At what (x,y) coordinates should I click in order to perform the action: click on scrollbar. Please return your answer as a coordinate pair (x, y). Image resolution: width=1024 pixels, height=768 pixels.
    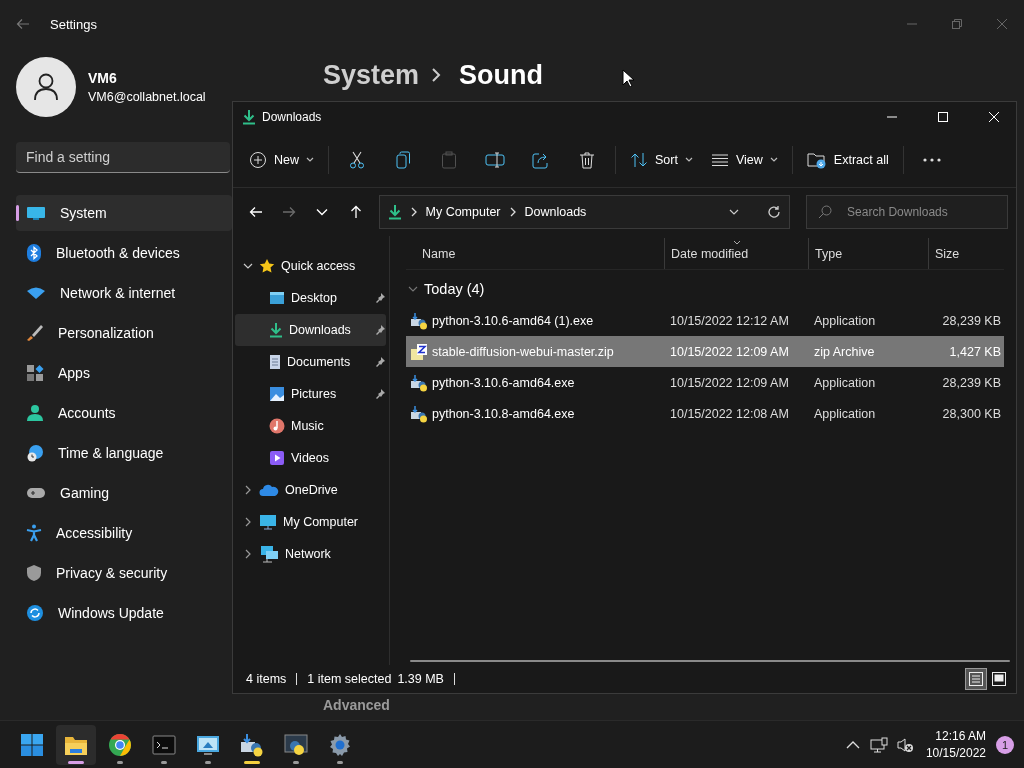
    Looking at the image, I should click on (710, 661).